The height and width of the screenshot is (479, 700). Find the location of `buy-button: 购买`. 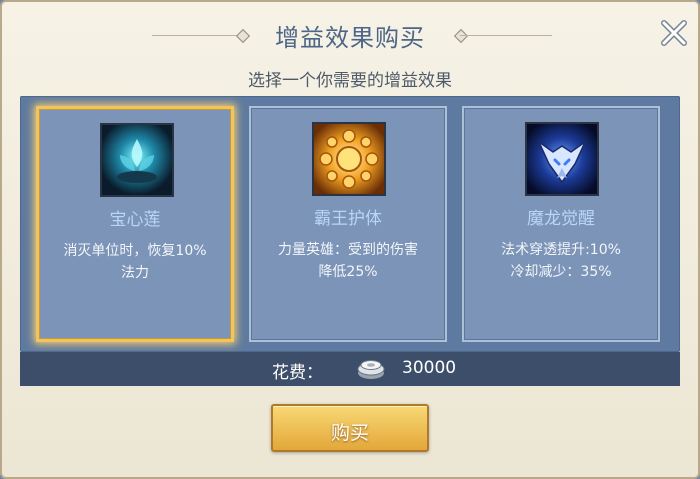

buy-button: 购买 is located at coordinates (350, 428).